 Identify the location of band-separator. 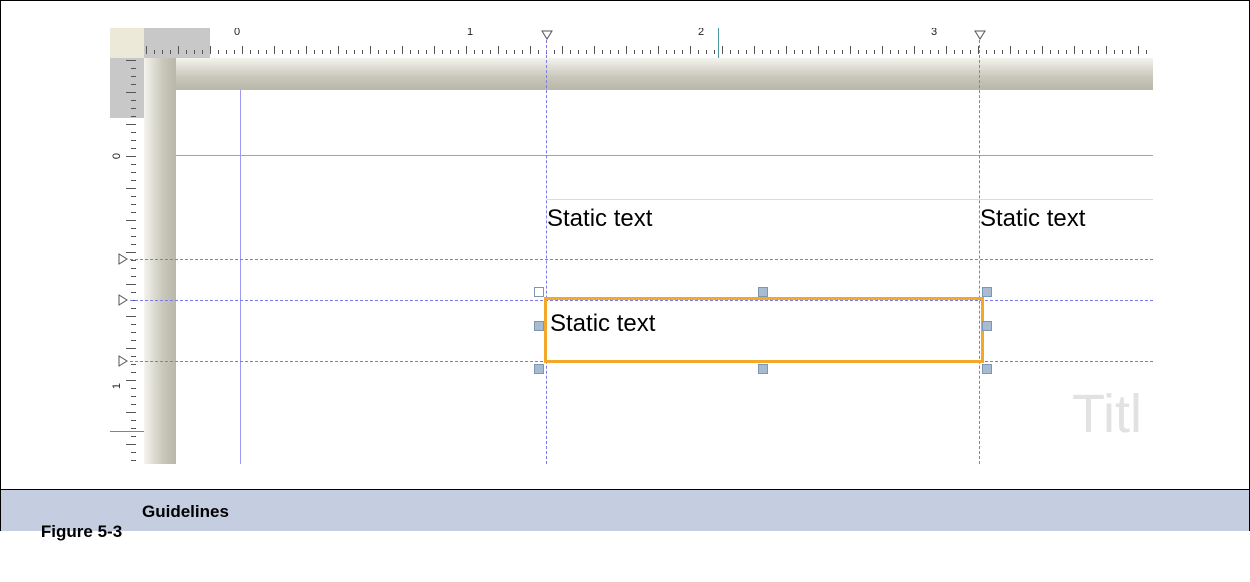
(850, 199).